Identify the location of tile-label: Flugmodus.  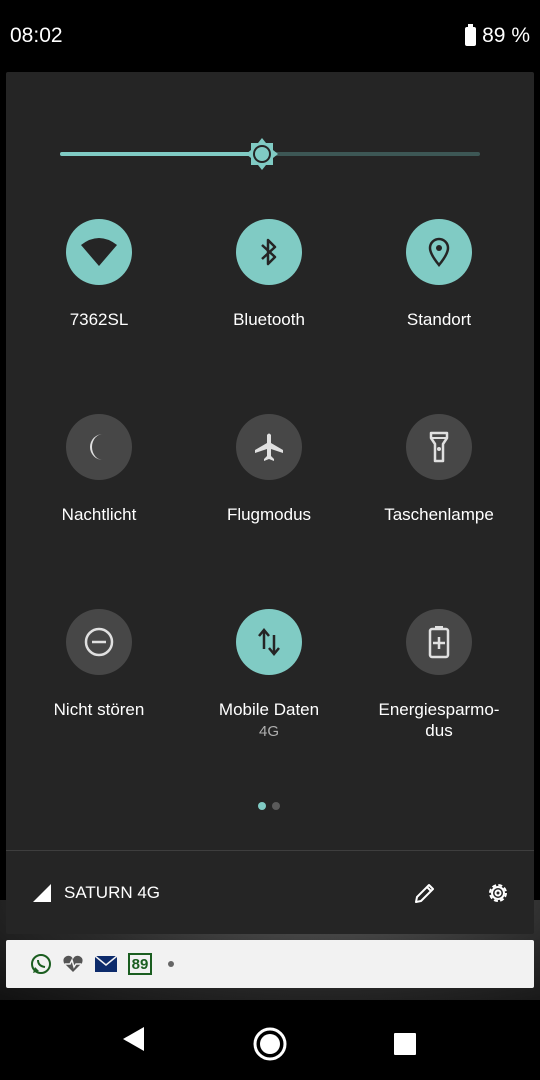
(269, 514).